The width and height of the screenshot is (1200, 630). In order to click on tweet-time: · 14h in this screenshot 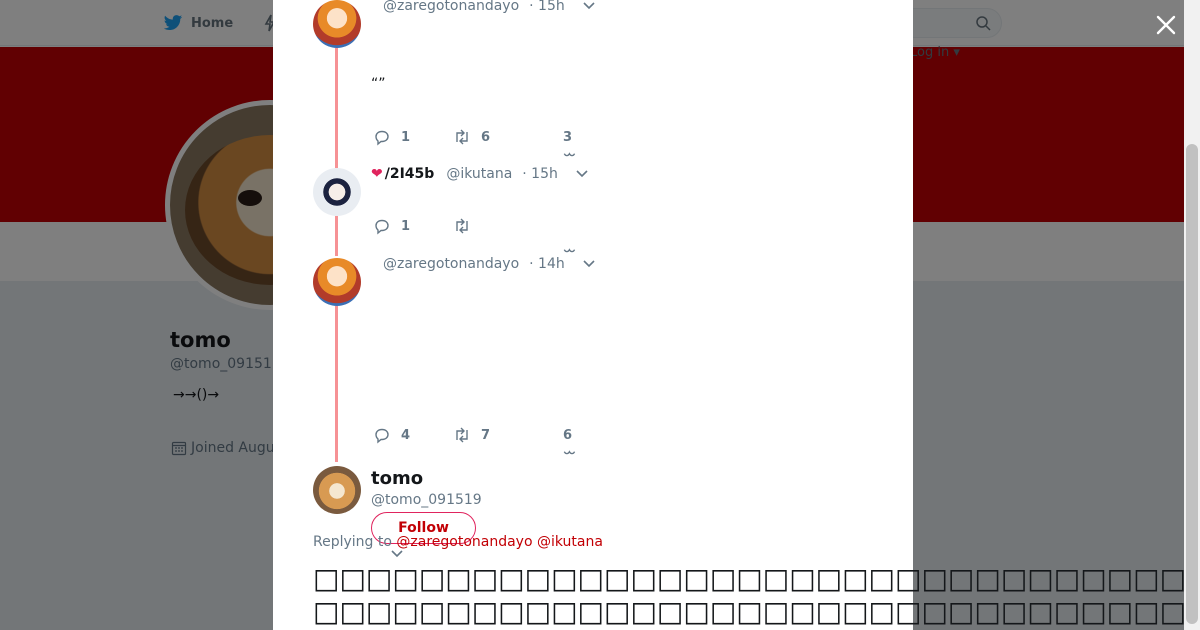, I will do `click(547, 264)`.